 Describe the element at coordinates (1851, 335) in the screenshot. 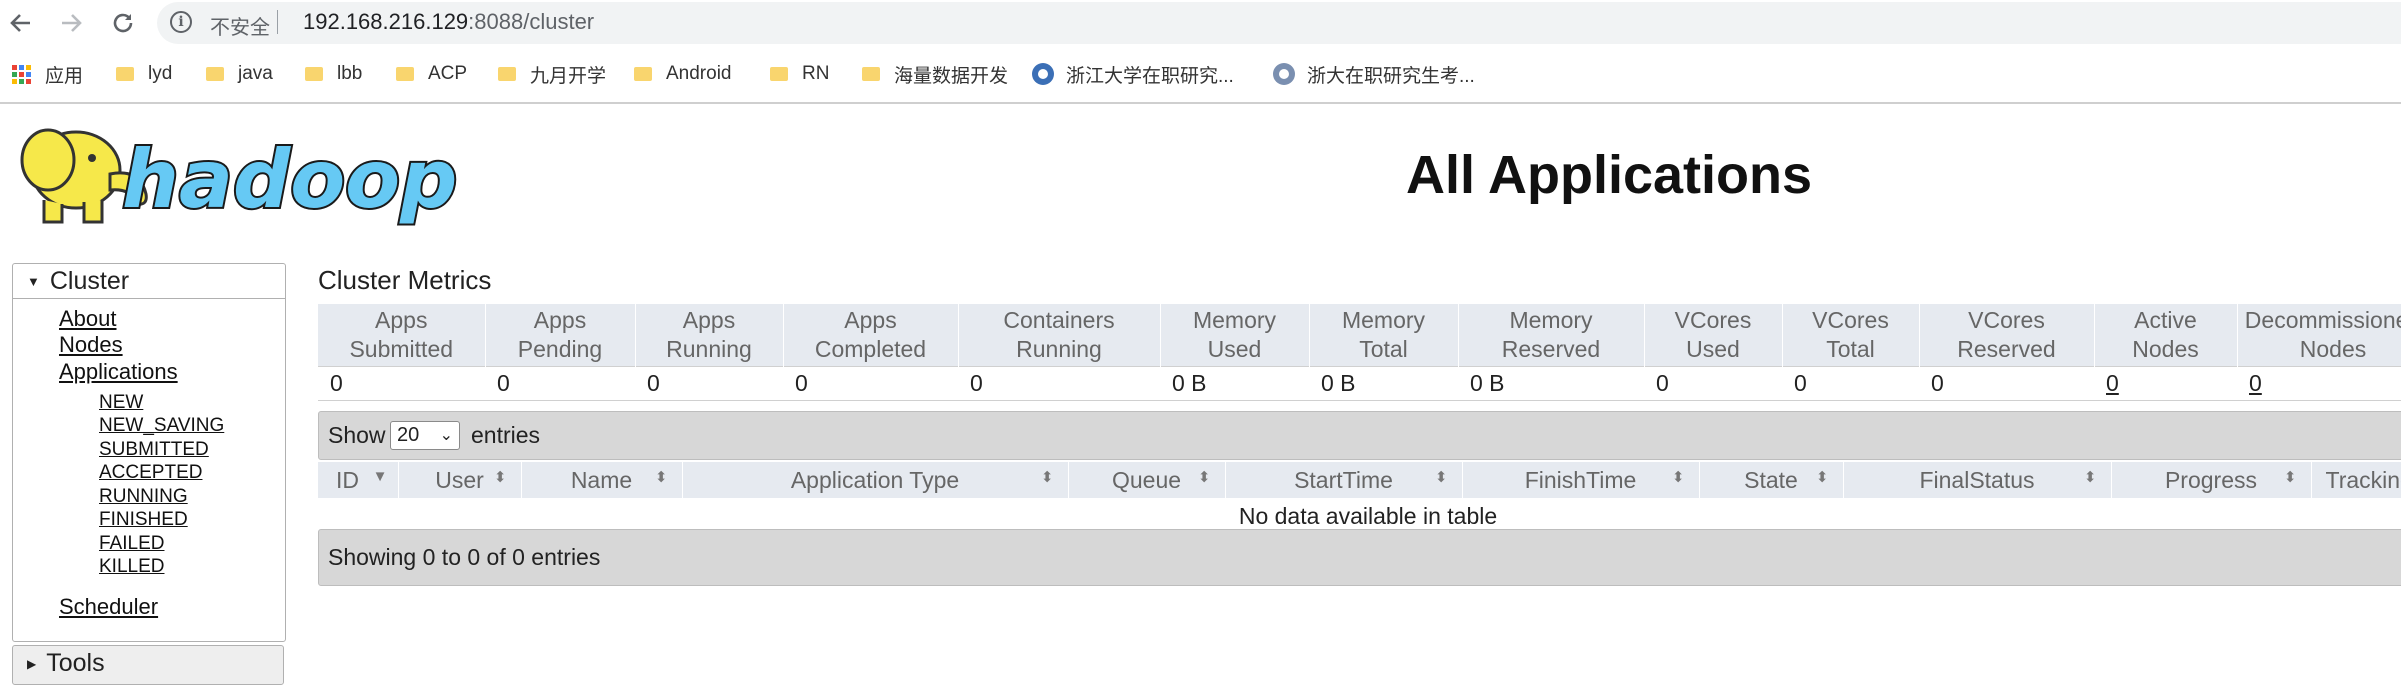

I see `metric-header: VCores Total` at that location.